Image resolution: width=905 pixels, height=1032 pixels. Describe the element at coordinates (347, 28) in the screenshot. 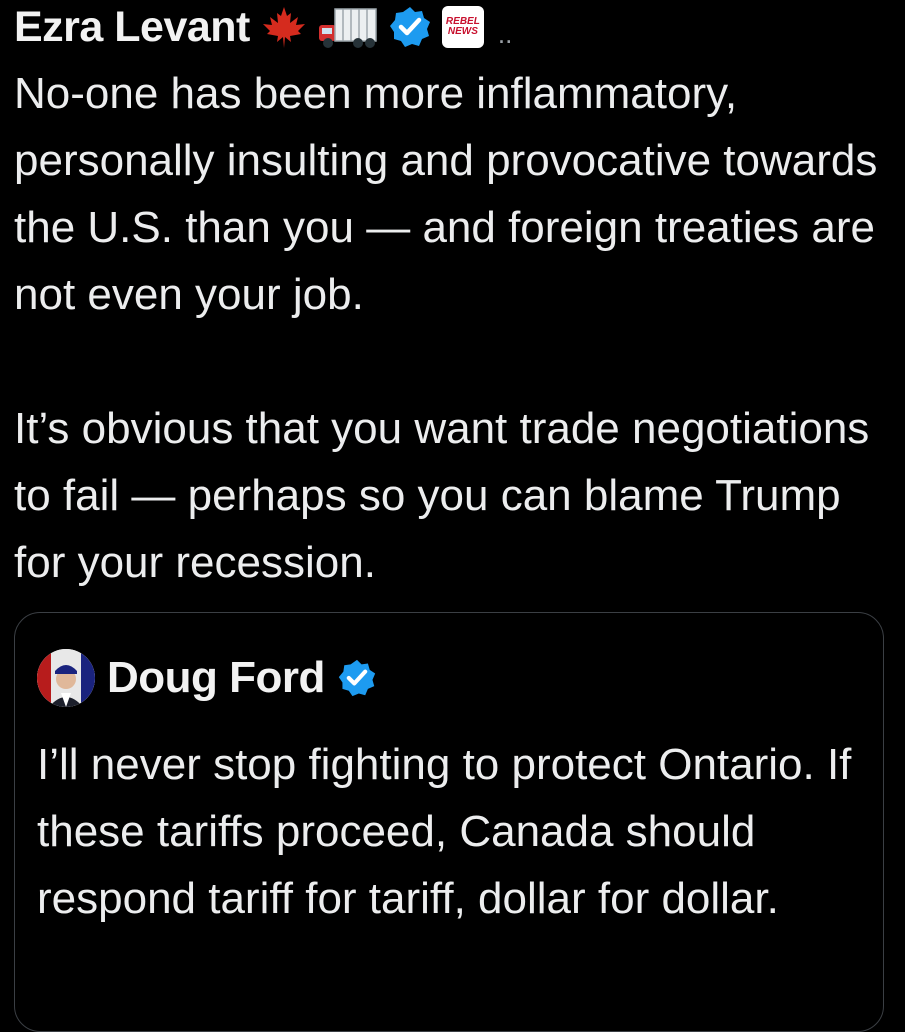

I see `truck-icon` at that location.